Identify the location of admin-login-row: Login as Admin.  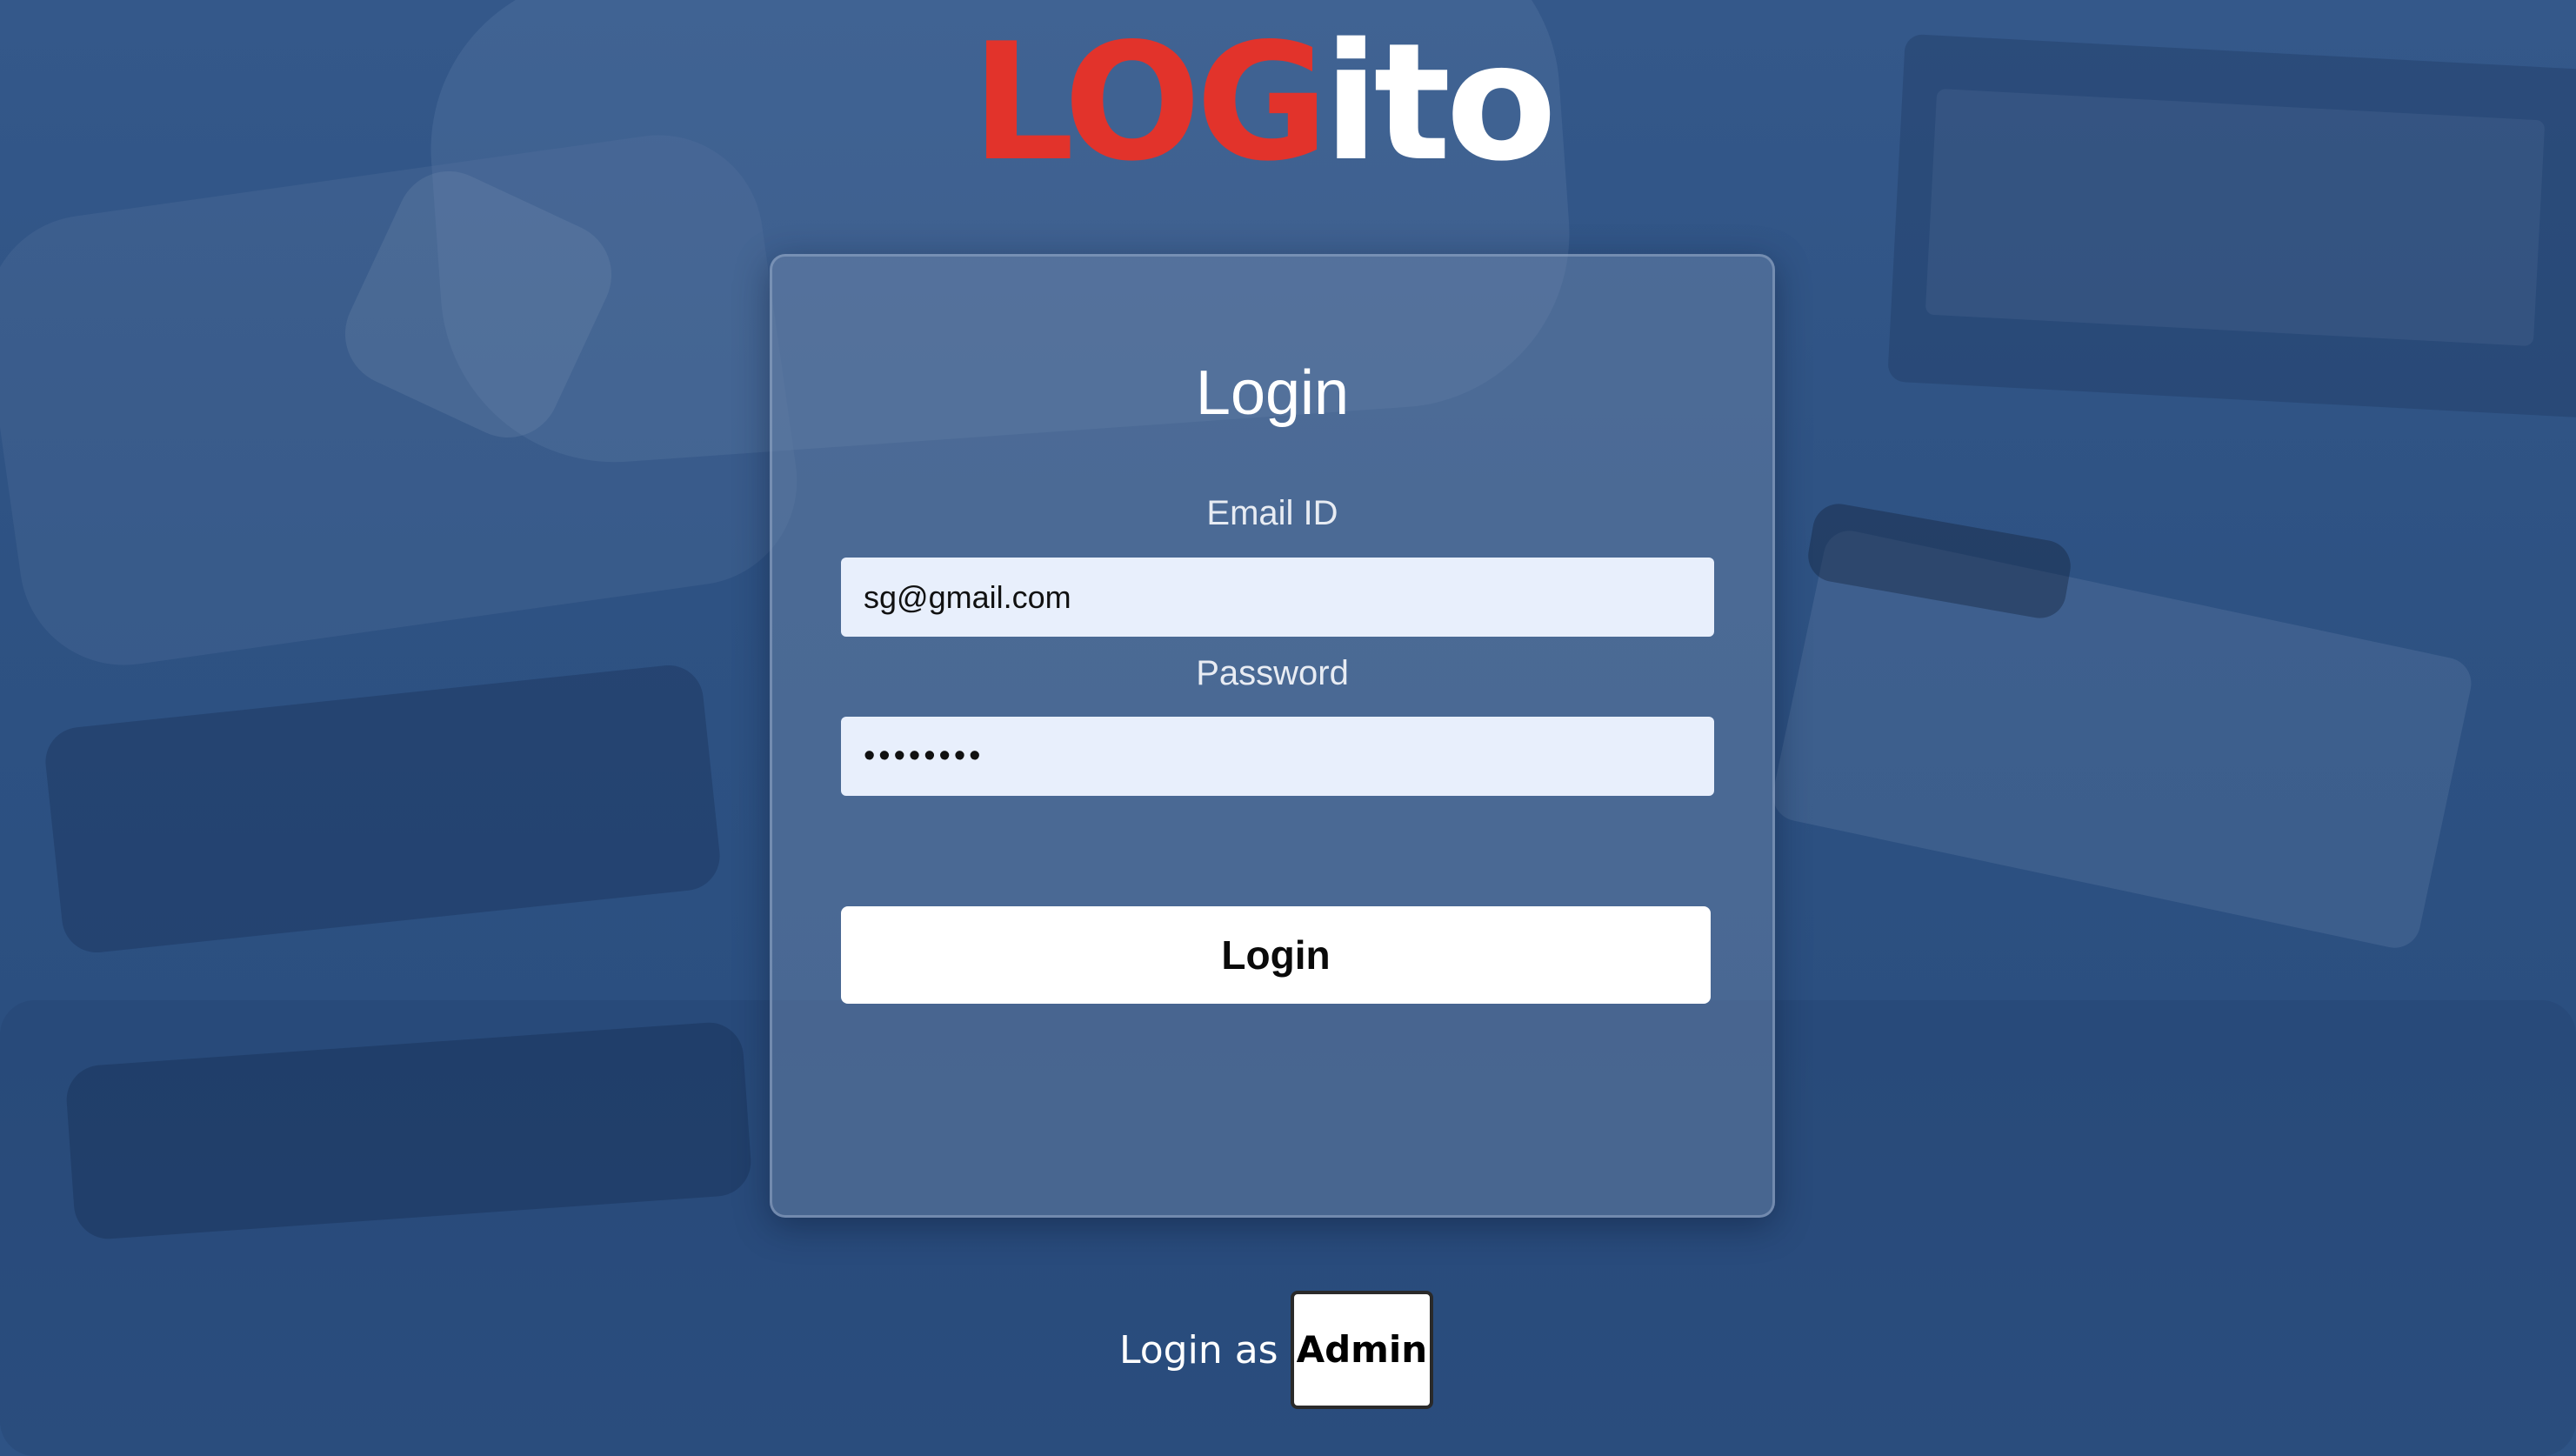
(1276, 1350).